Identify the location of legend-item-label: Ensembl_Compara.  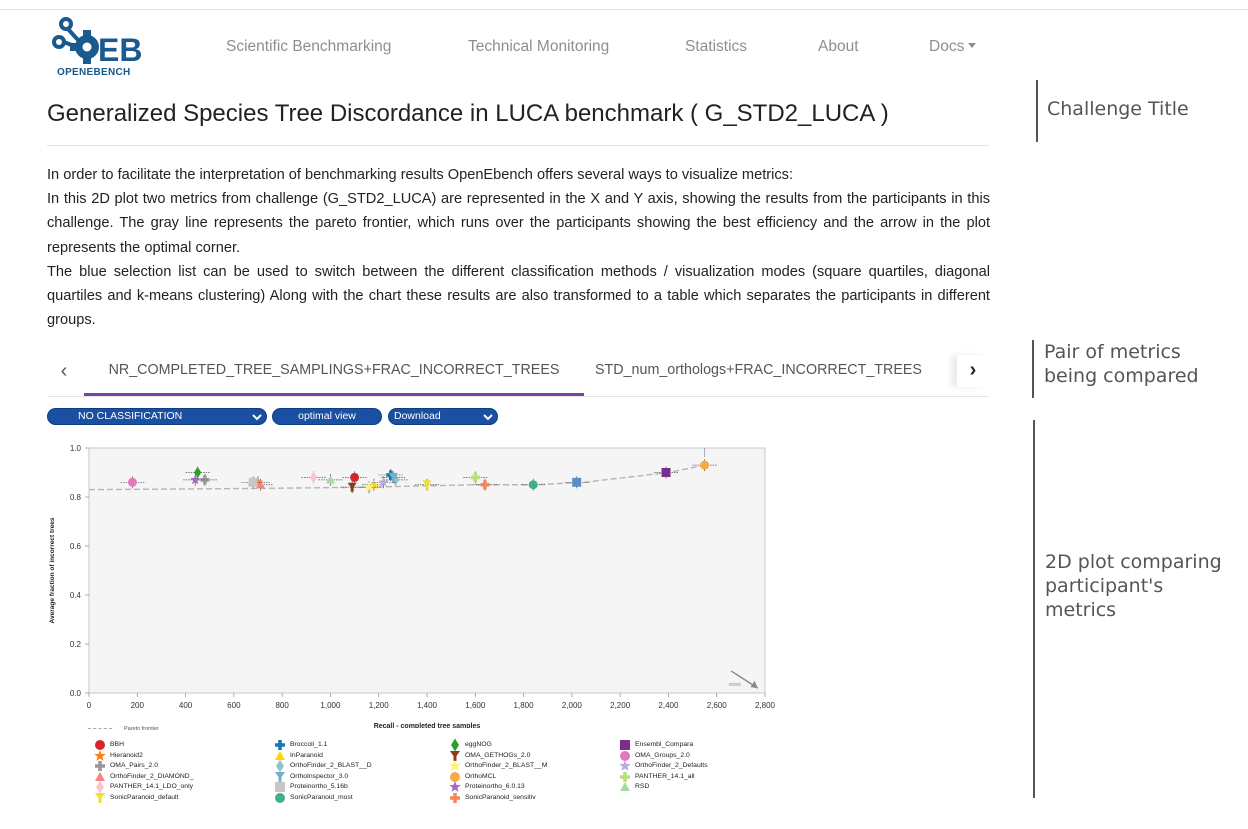
(664, 744).